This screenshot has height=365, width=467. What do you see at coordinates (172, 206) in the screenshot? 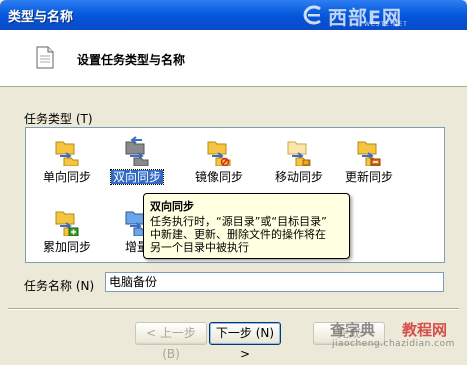
I see `tooltip-title: 双向同步` at bounding box center [172, 206].